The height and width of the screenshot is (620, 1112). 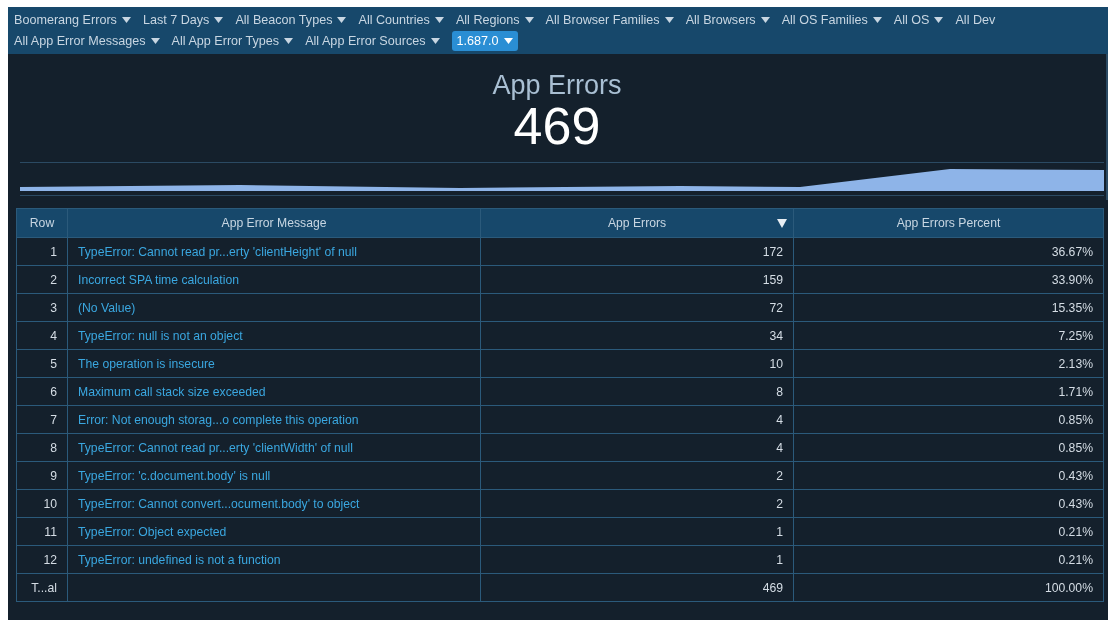 I want to click on error-message-link: TypeError: 'c.document.body' is null, so click(x=274, y=475).